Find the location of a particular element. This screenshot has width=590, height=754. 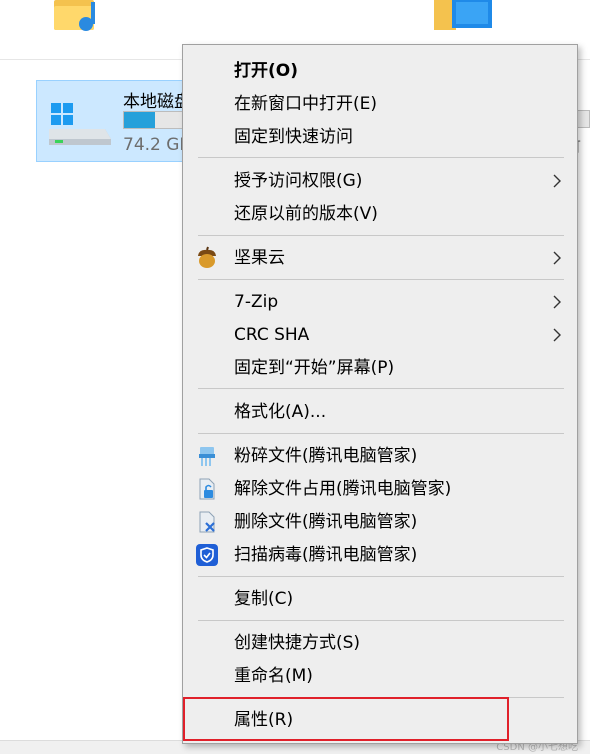

menu-item-label: 重命名(M) is located at coordinates (273, 676).